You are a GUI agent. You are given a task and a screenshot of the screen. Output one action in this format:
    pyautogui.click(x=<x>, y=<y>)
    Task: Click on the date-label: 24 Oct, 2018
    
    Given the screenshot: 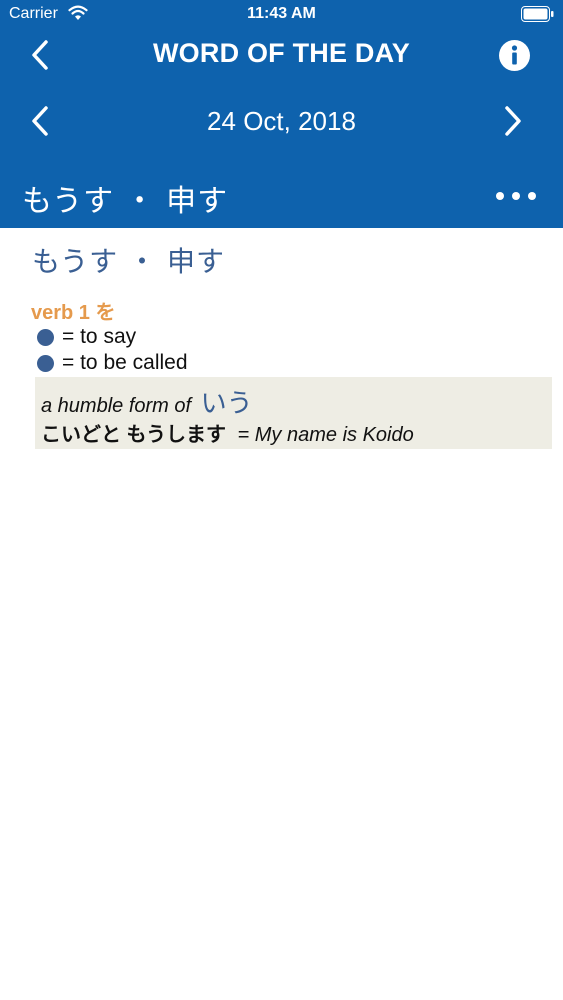 What is the action you would take?
    pyautogui.click(x=281, y=121)
    